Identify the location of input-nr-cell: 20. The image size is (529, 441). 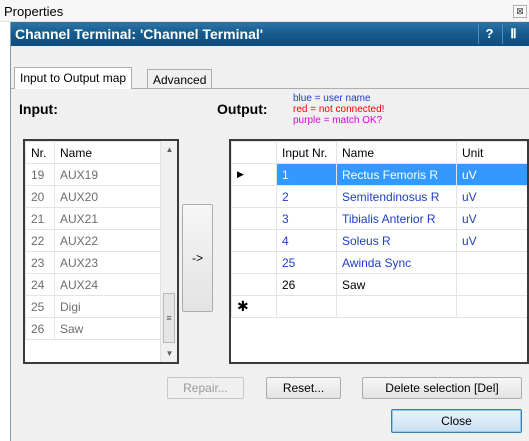
(40, 196).